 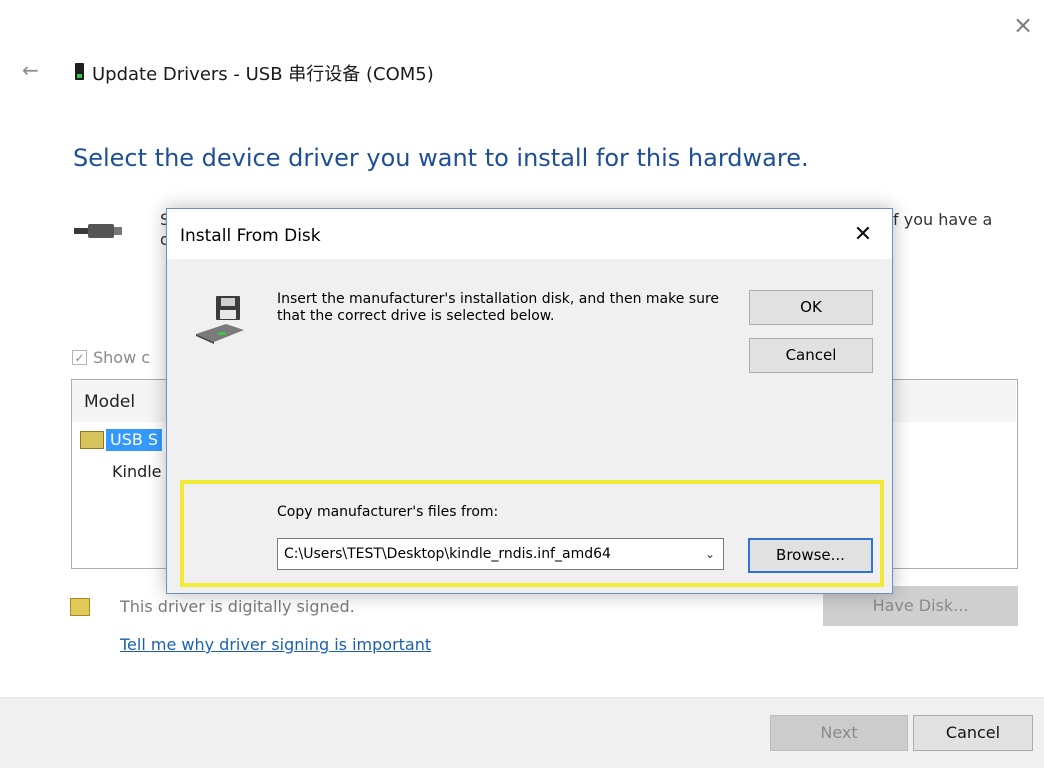 I want to click on dialog-title: Install From Disk, so click(x=250, y=236).